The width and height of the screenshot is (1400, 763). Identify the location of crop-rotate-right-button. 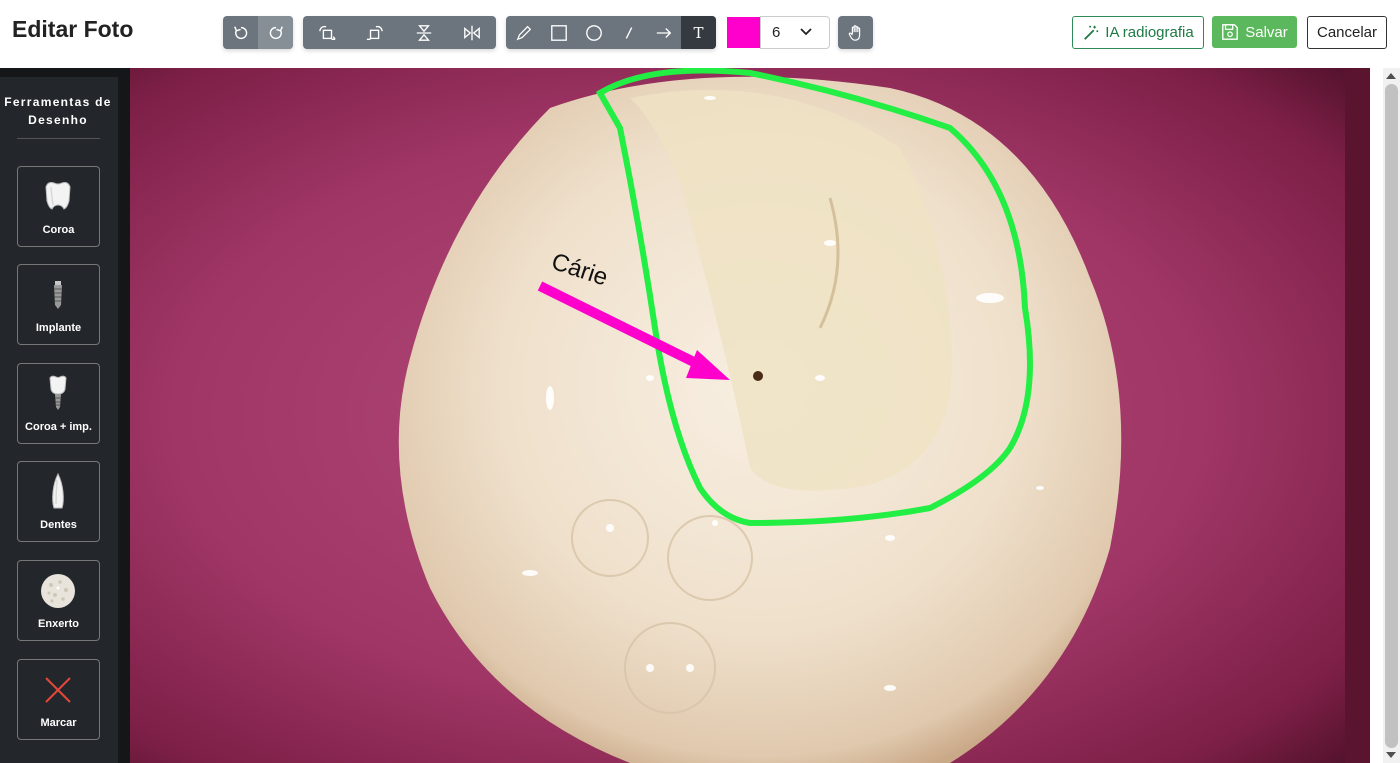
(375, 32).